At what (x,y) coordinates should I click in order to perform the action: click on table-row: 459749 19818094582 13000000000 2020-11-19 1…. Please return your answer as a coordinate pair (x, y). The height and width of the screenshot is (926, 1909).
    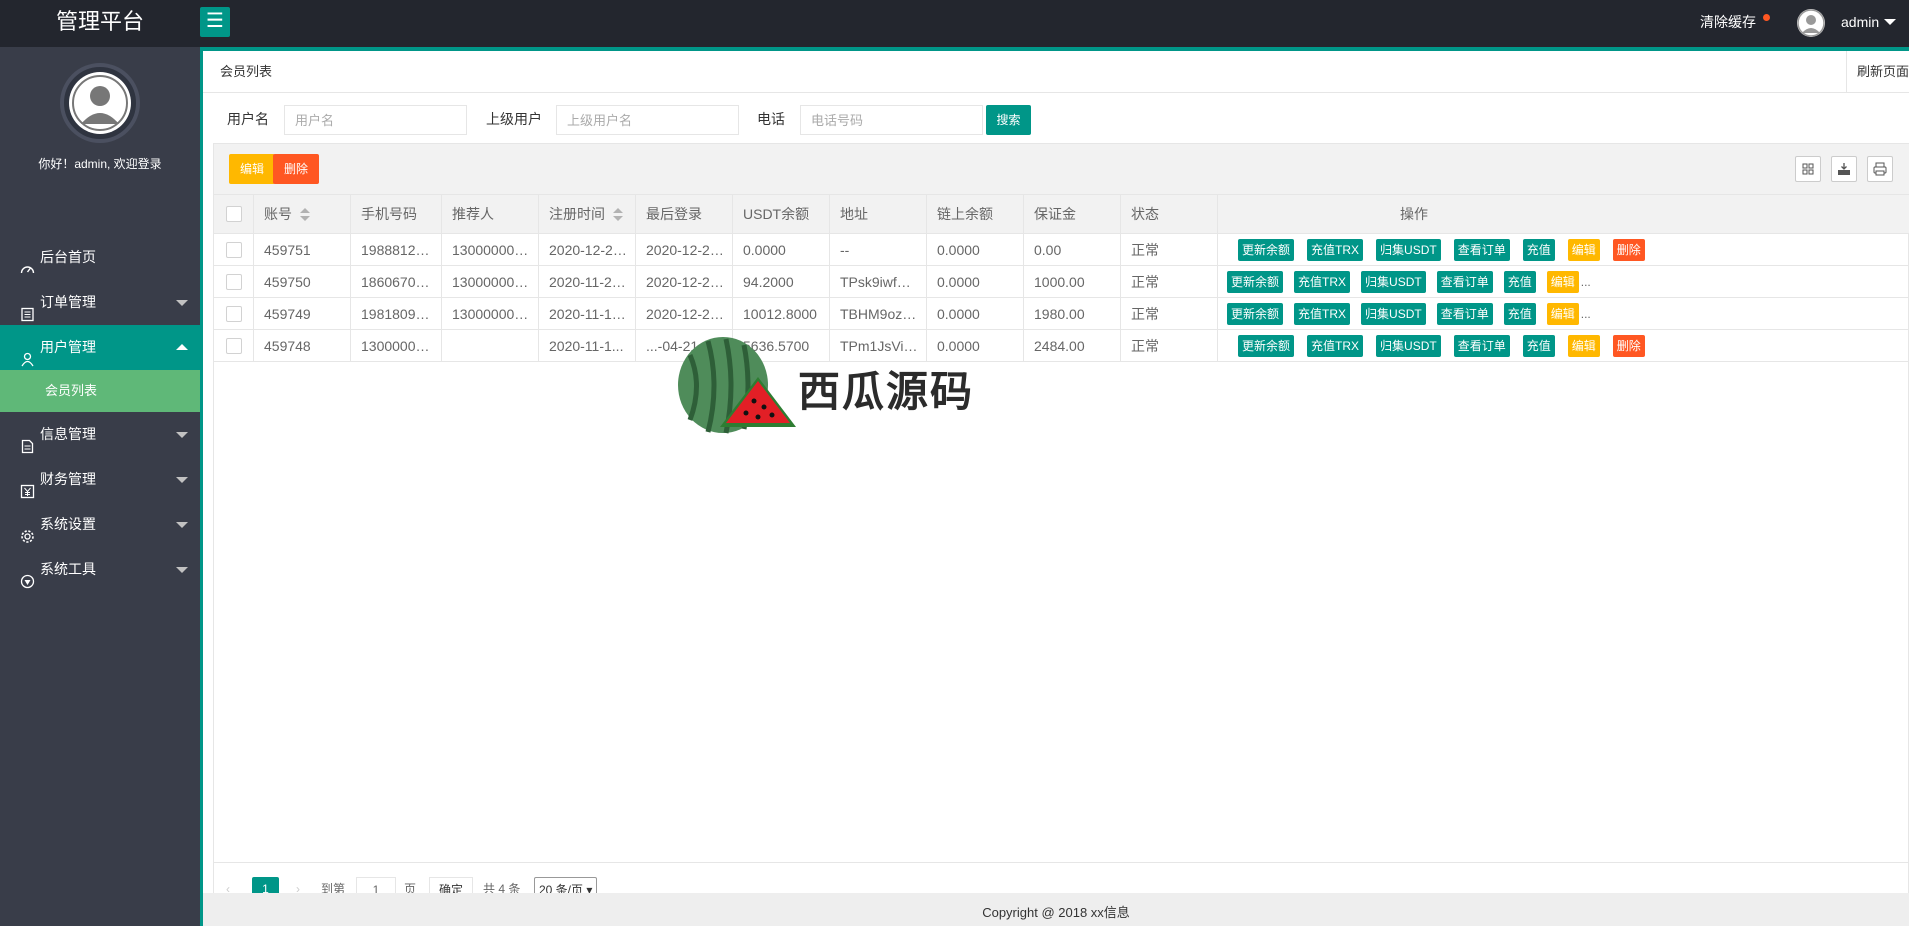
    Looking at the image, I should click on (1061, 314).